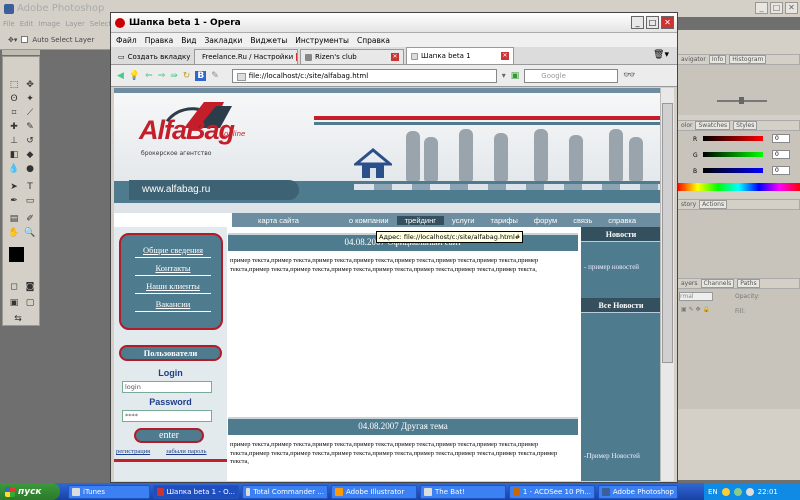  I want to click on nav-forum: форум, so click(545, 220).